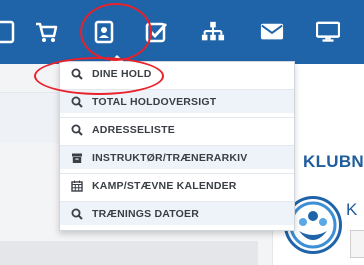 This screenshot has height=265, width=364. Describe the element at coordinates (177, 129) in the screenshot. I see `menu-item-adresseliste: ADRESSELISTE` at that location.